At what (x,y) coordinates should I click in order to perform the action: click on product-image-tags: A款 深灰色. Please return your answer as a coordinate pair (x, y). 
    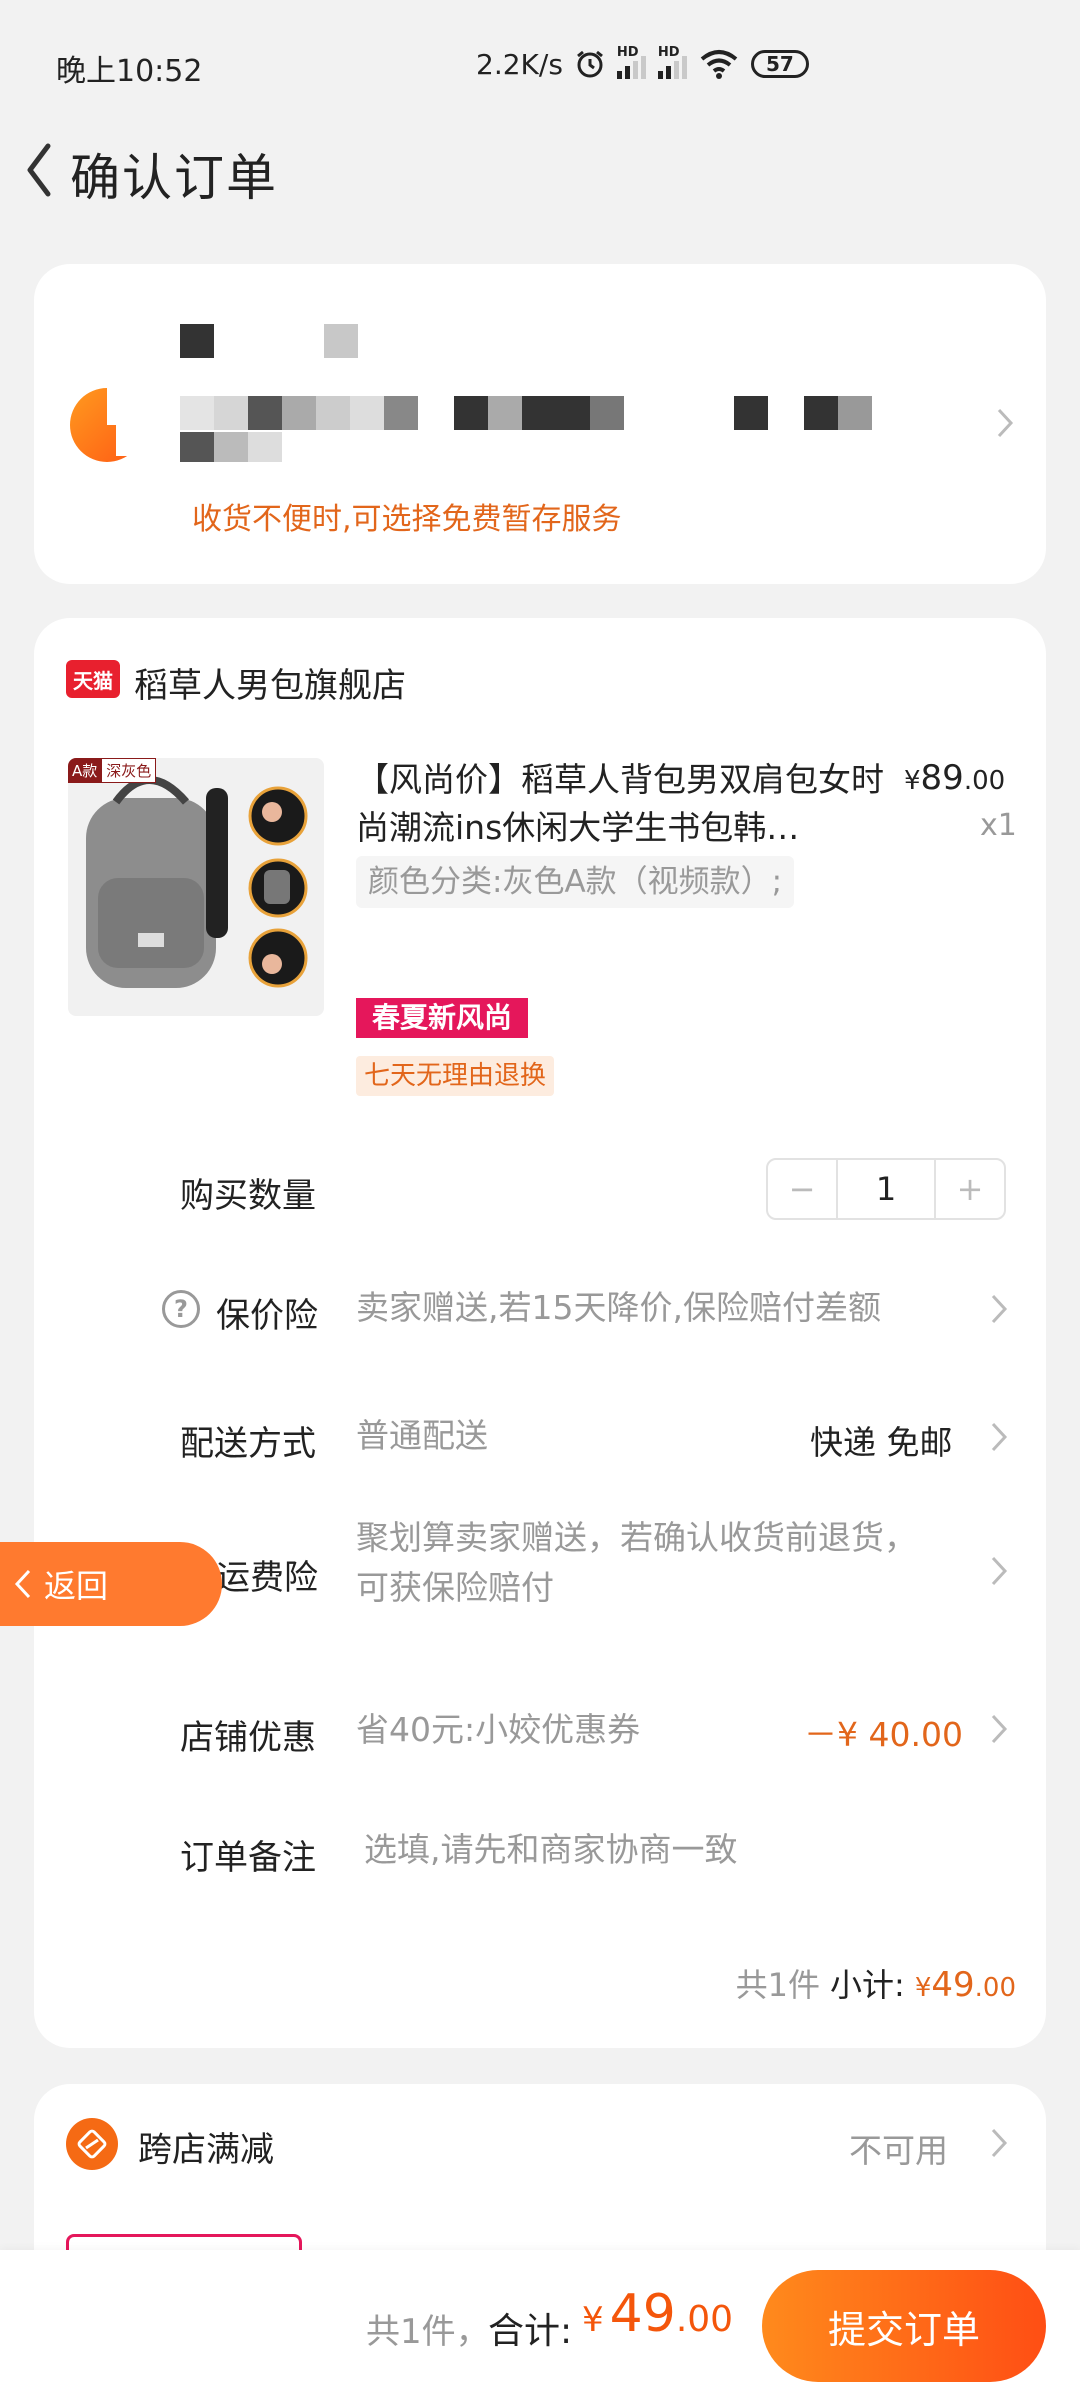
    Looking at the image, I should click on (112, 770).